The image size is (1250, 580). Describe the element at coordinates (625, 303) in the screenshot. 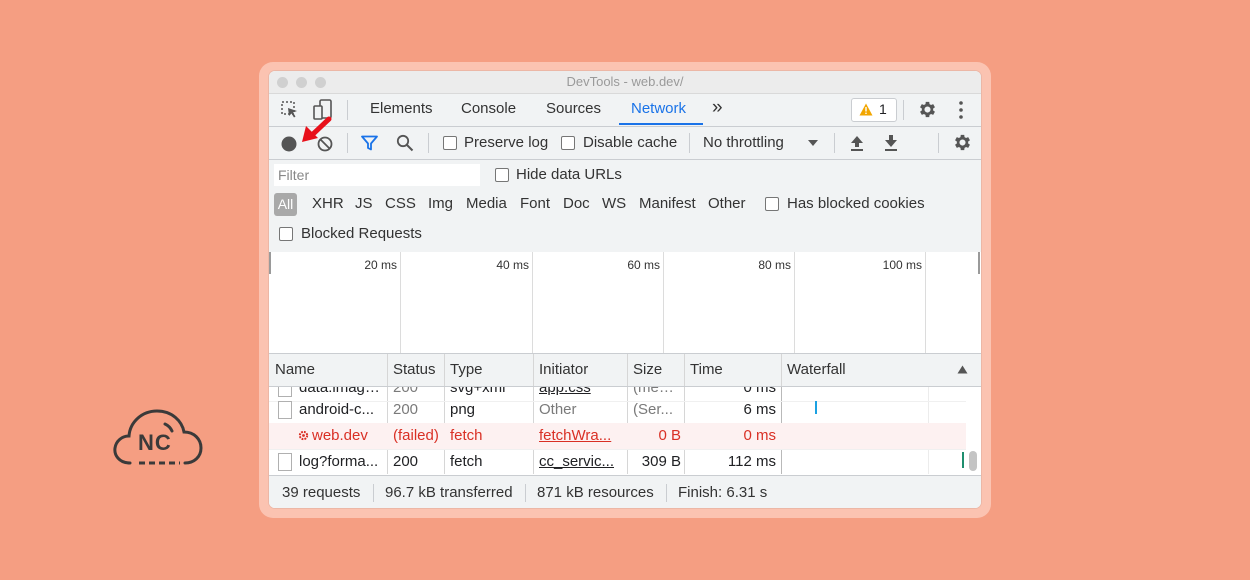

I see `network-overview: 20 ms 40 ms 60 ms 80 ms 100 ms` at that location.